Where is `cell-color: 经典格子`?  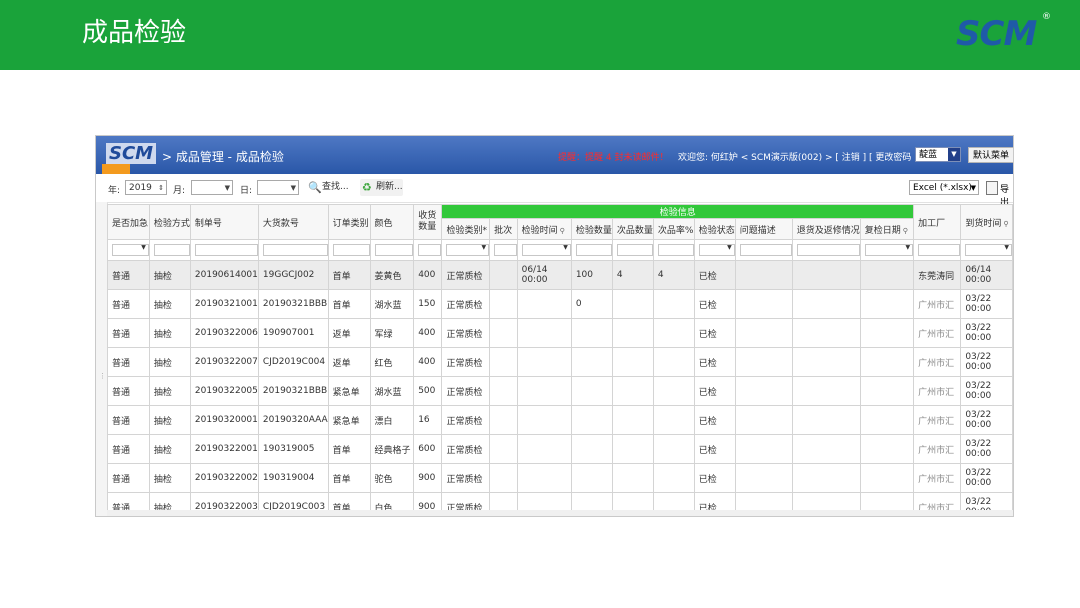
cell-color: 经典格子 is located at coordinates (392, 449).